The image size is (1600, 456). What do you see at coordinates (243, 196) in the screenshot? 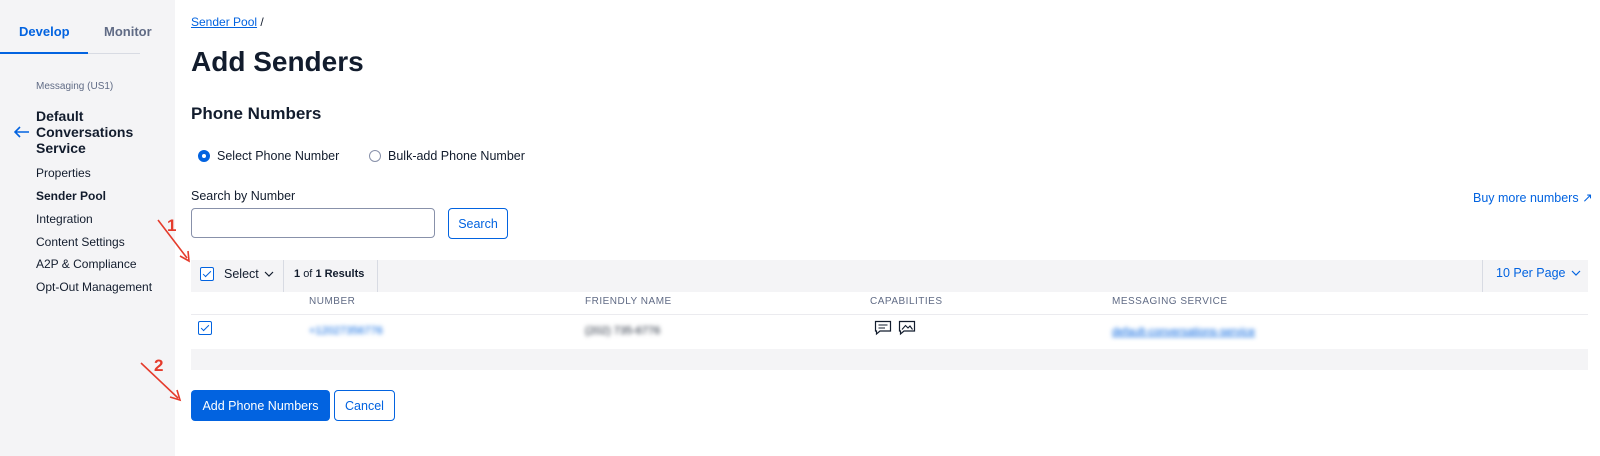
I see `search-label: Search by Number` at bounding box center [243, 196].